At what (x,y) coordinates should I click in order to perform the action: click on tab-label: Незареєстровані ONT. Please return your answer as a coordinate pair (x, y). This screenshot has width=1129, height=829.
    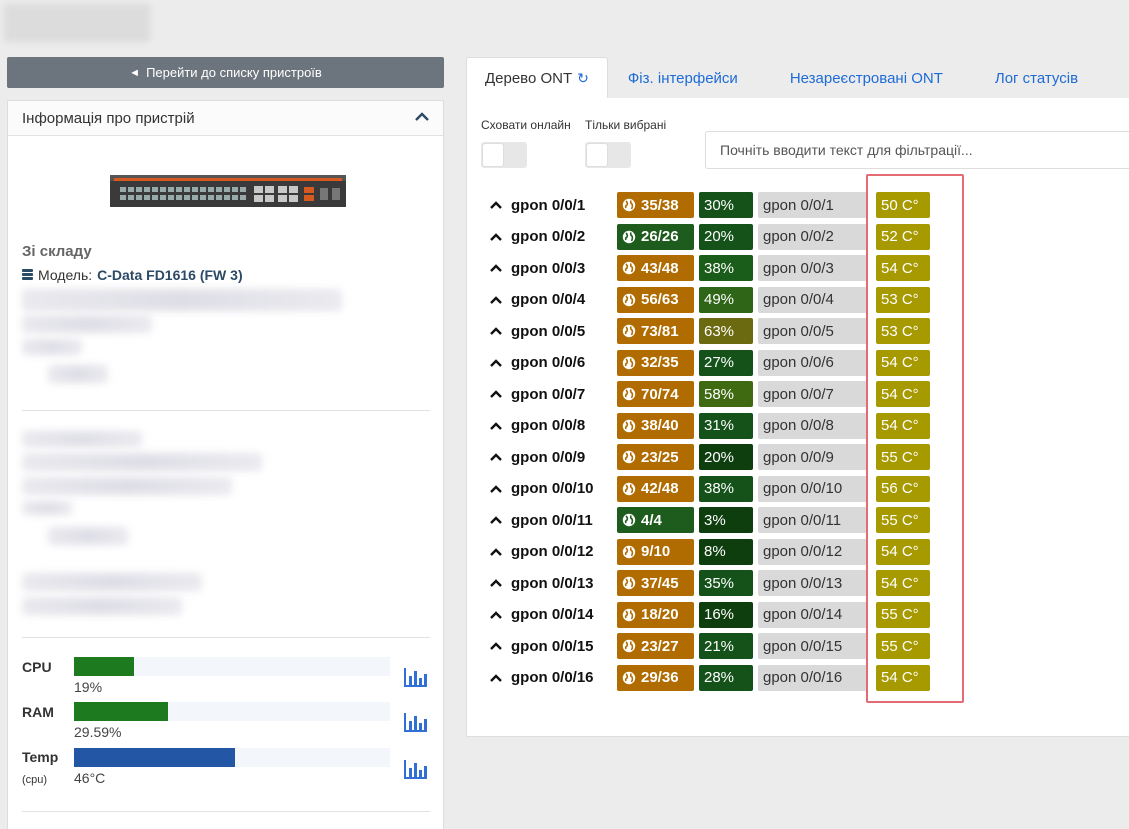
    Looking at the image, I should click on (866, 78).